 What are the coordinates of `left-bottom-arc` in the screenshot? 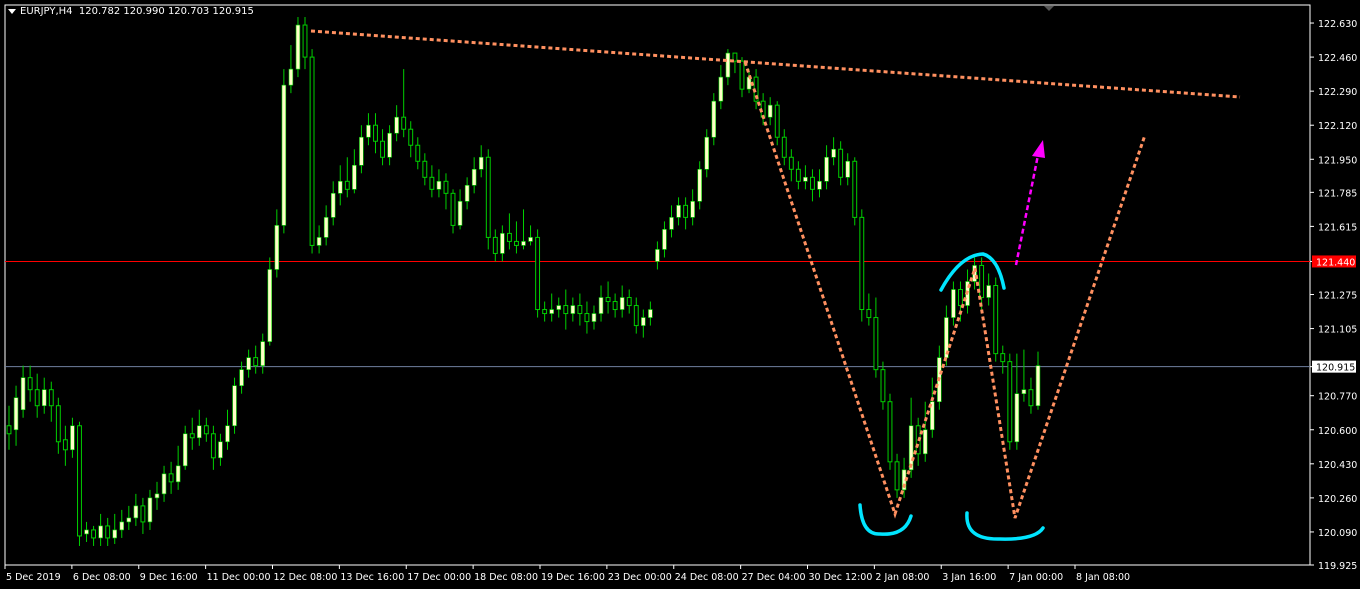 It's located at (885, 519).